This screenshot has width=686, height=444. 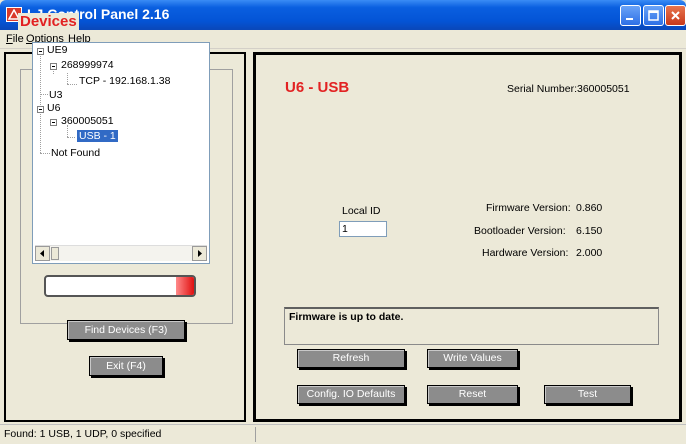 What do you see at coordinates (542, 89) in the screenshot?
I see `serial-number-label: Serial Number:` at bounding box center [542, 89].